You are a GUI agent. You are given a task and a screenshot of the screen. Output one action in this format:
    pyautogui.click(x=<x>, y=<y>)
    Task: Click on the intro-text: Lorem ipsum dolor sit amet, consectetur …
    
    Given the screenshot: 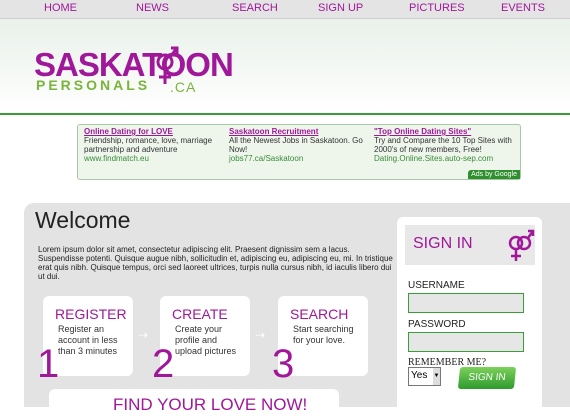 What is the action you would take?
    pyautogui.click(x=215, y=263)
    